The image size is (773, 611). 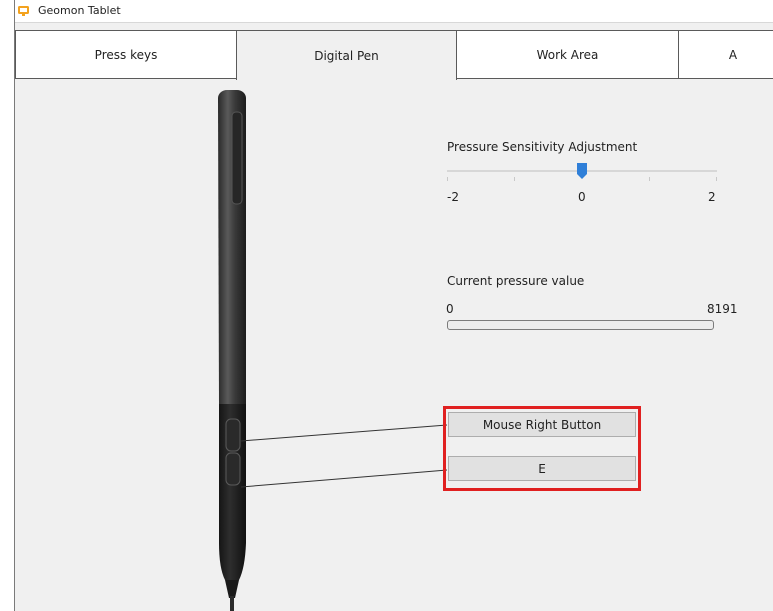 I want to click on tab-digital-pen: Digital Pen, so click(x=346, y=55).